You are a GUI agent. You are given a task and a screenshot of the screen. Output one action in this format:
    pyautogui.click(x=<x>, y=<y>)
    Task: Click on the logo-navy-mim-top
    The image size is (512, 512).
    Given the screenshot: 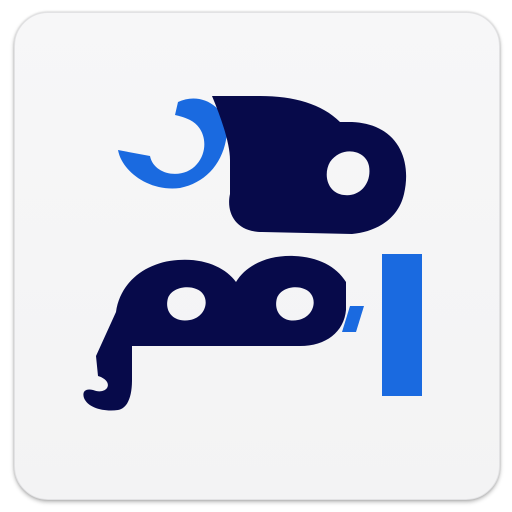 What is the action you would take?
    pyautogui.click(x=309, y=165)
    